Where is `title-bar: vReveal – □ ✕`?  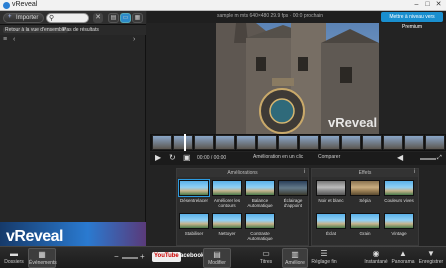 title-bar: vReveal – □ ✕ is located at coordinates (223, 5).